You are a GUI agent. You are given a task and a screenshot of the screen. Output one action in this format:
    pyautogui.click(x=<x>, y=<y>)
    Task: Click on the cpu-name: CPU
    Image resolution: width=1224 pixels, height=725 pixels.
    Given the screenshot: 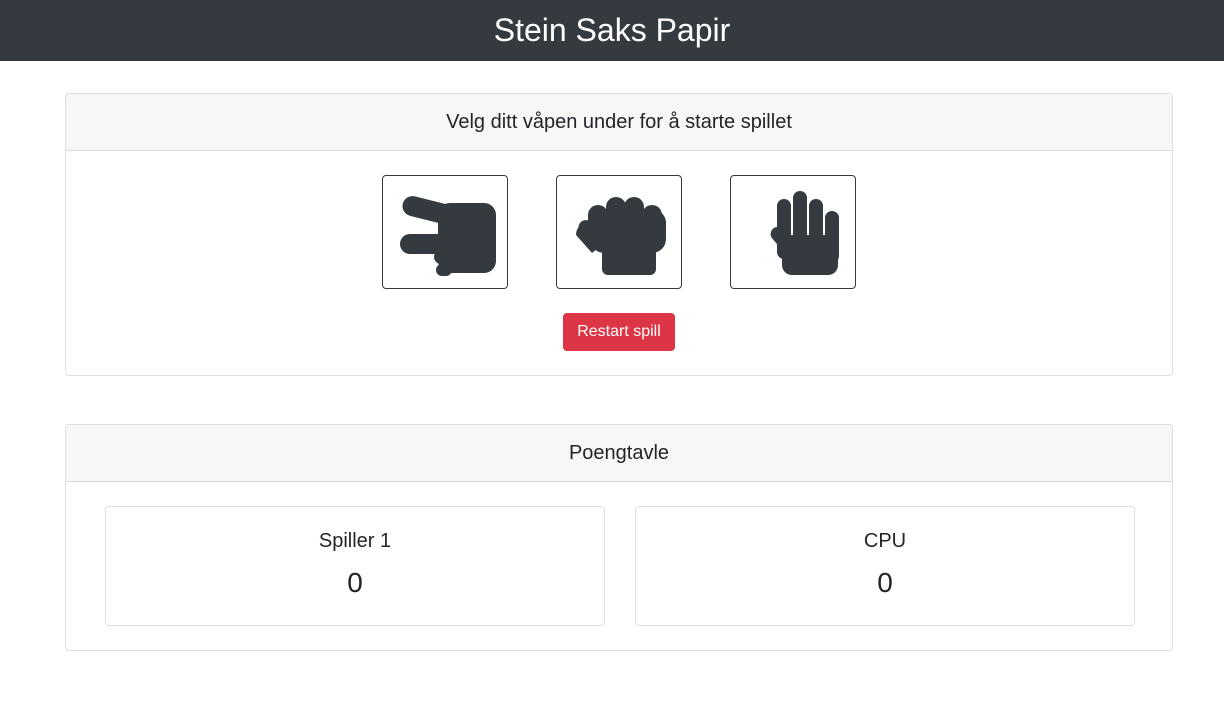 What is the action you would take?
    pyautogui.click(x=885, y=541)
    